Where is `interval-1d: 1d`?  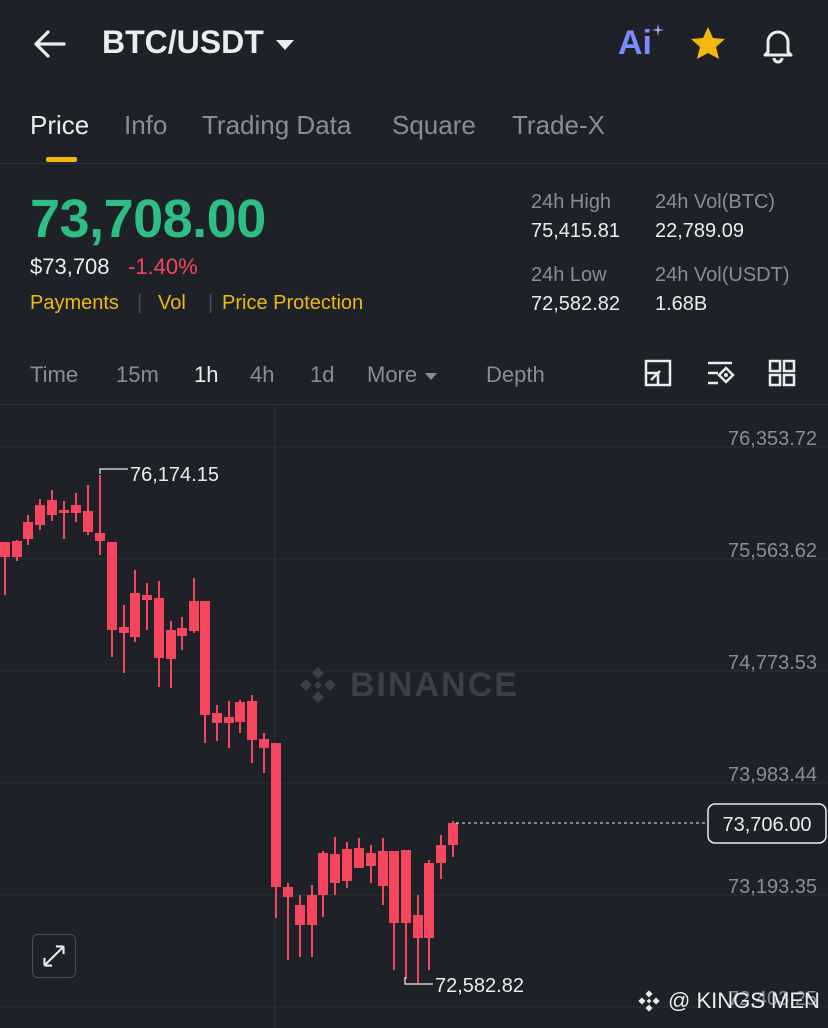 interval-1d: 1d is located at coordinates (322, 375).